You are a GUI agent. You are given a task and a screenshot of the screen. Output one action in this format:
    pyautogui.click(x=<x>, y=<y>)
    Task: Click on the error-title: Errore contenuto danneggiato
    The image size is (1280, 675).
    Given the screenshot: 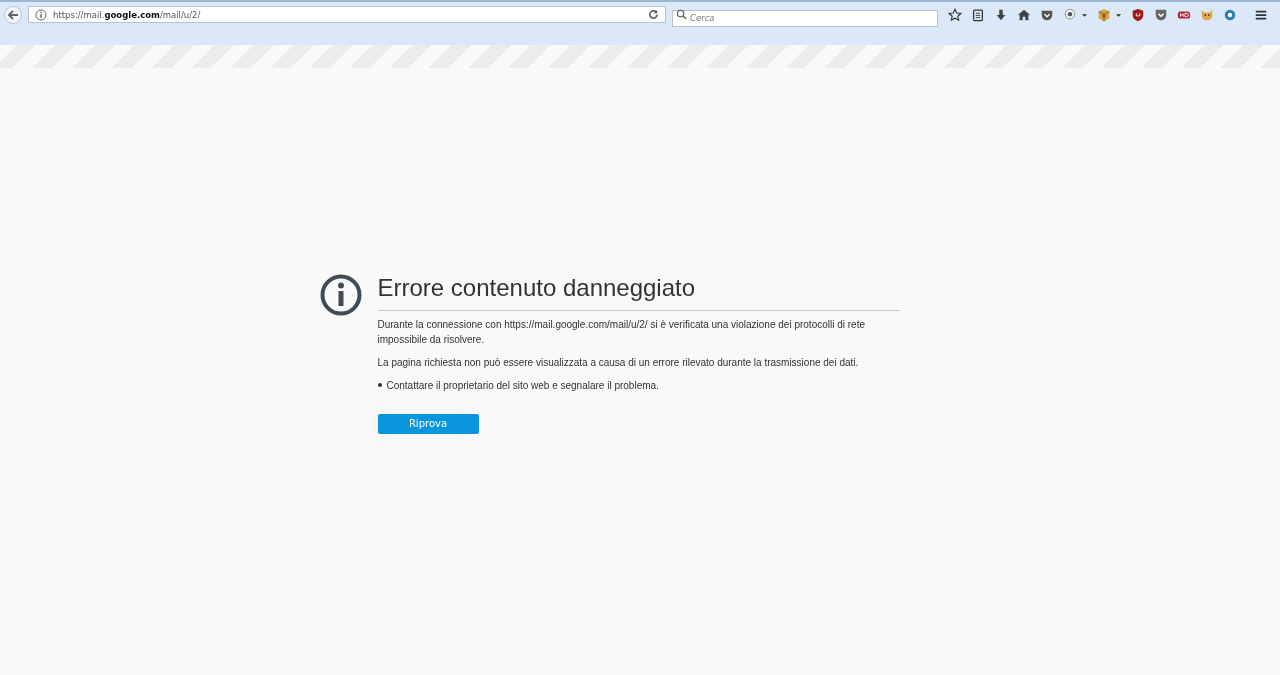 What is the action you would take?
    pyautogui.click(x=638, y=292)
    